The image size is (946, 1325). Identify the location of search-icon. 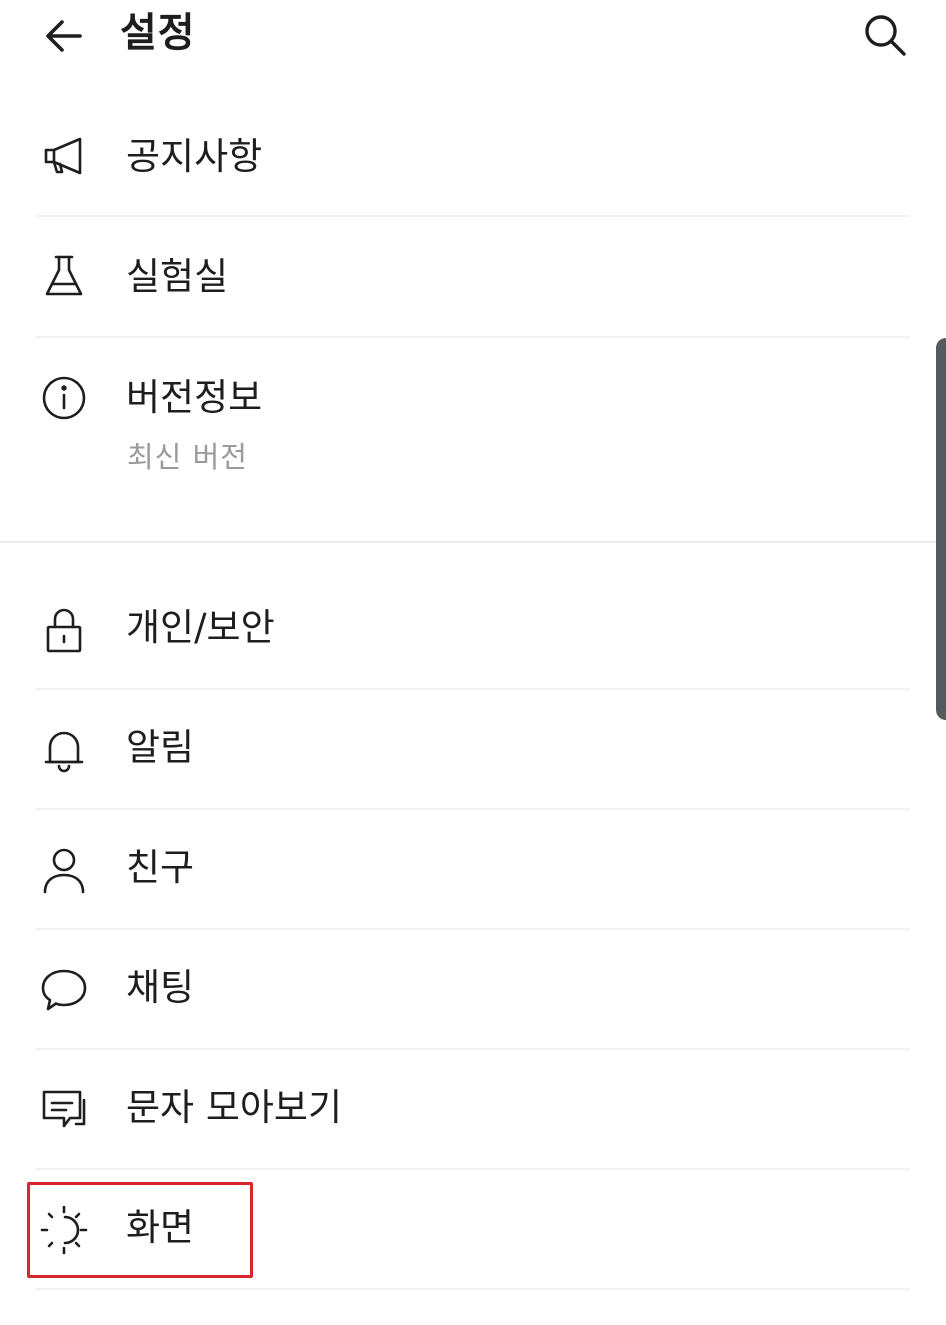
(885, 35).